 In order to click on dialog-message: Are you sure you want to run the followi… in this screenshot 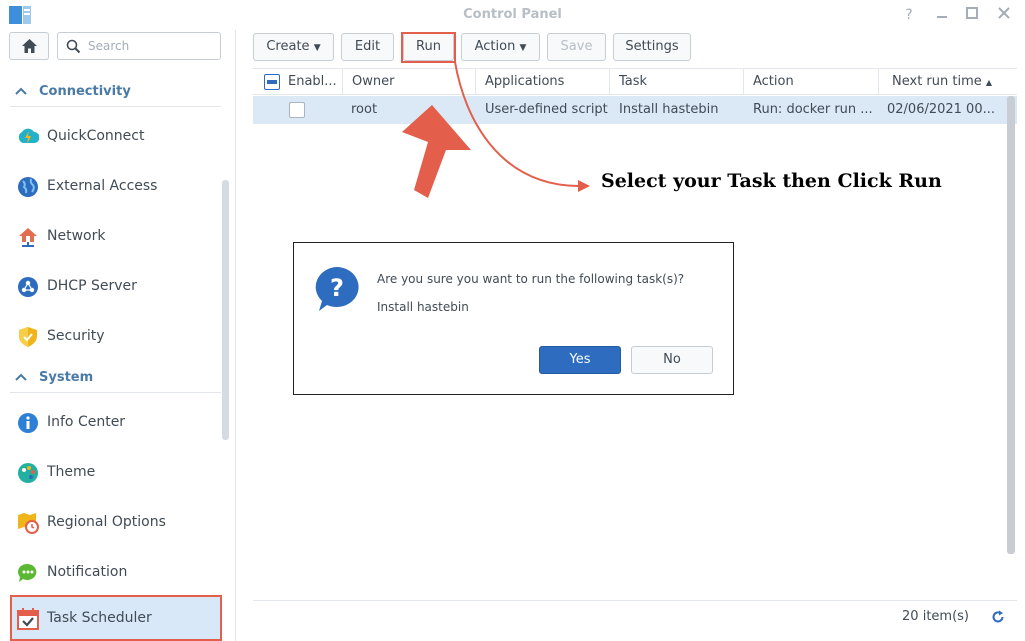, I will do `click(531, 279)`.